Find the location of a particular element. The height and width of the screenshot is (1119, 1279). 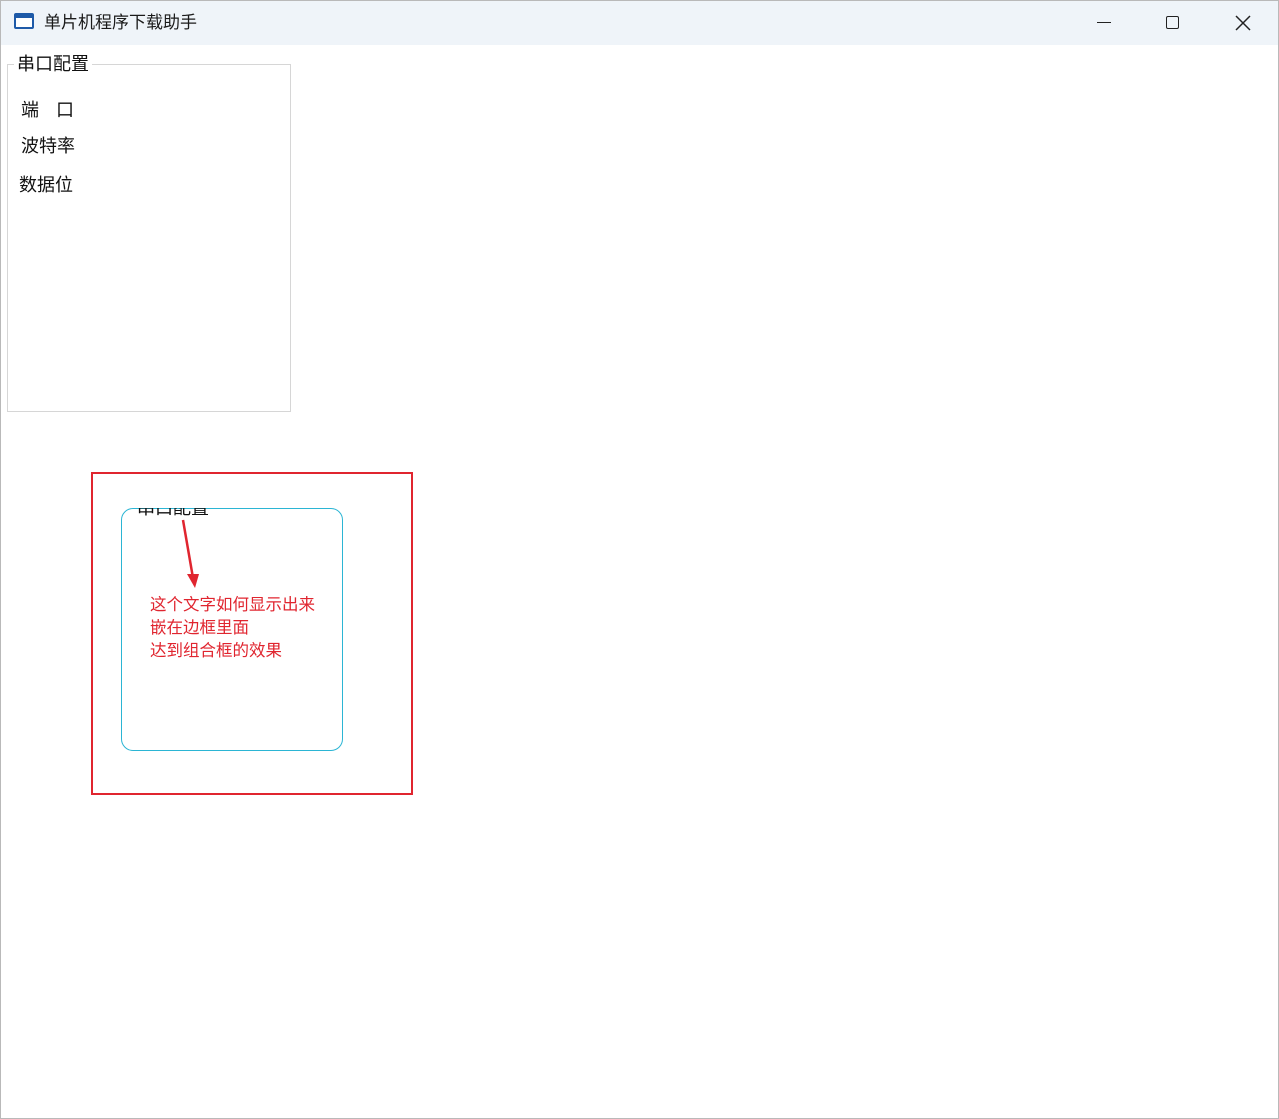

close-icon is located at coordinates (1243, 23).